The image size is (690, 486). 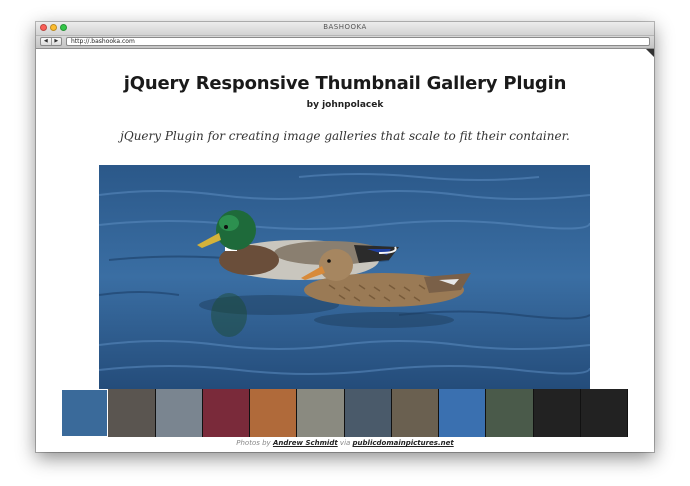 What do you see at coordinates (226, 413) in the screenshot?
I see `thumbnail-flowers` at bounding box center [226, 413].